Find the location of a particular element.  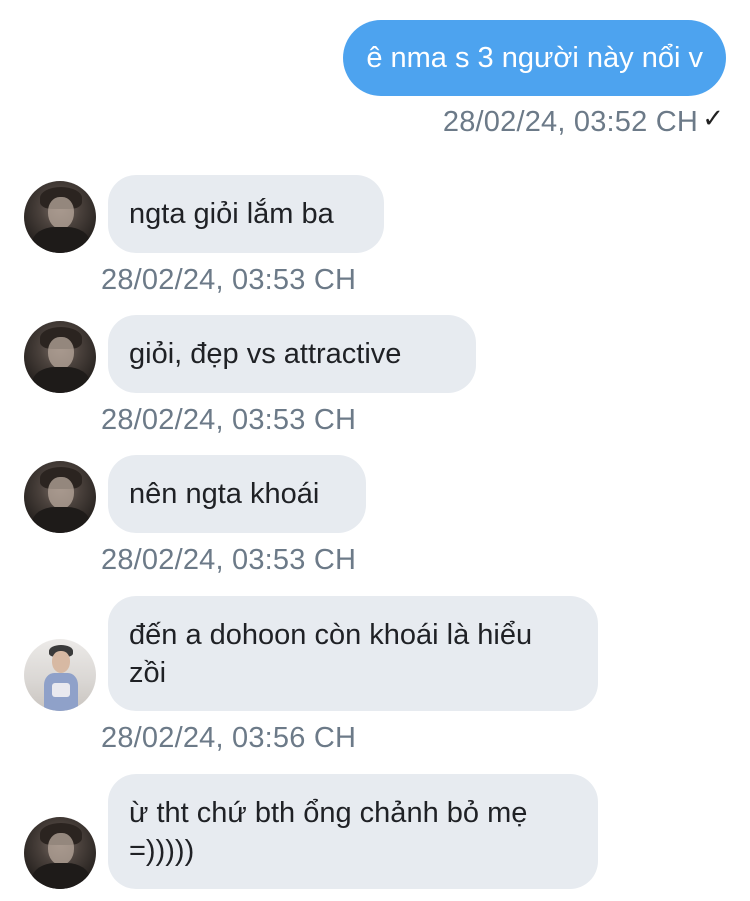

message-text: ngta giỏi lắm ba is located at coordinates (231, 214).